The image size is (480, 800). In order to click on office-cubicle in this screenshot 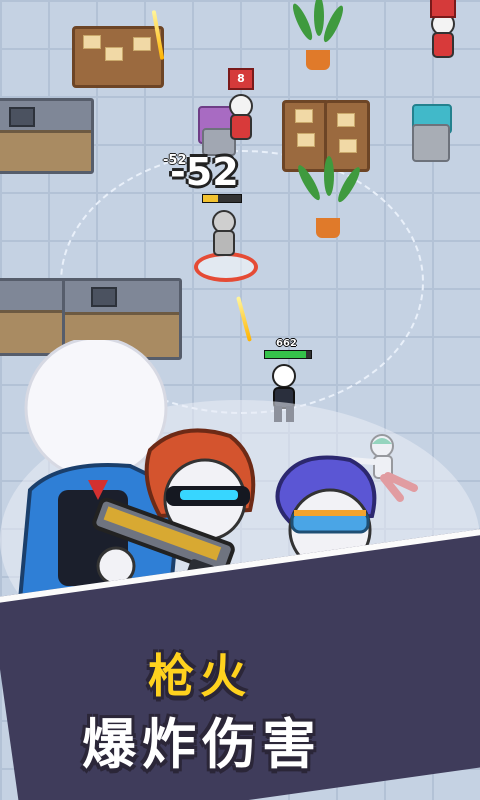, I will do `click(47, 136)`.